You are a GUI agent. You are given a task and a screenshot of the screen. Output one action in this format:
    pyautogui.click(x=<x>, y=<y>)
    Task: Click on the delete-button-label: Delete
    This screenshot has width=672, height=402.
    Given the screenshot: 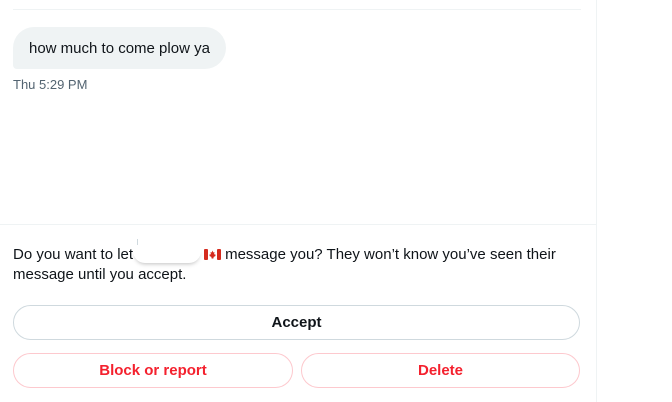 What is the action you would take?
    pyautogui.click(x=440, y=370)
    